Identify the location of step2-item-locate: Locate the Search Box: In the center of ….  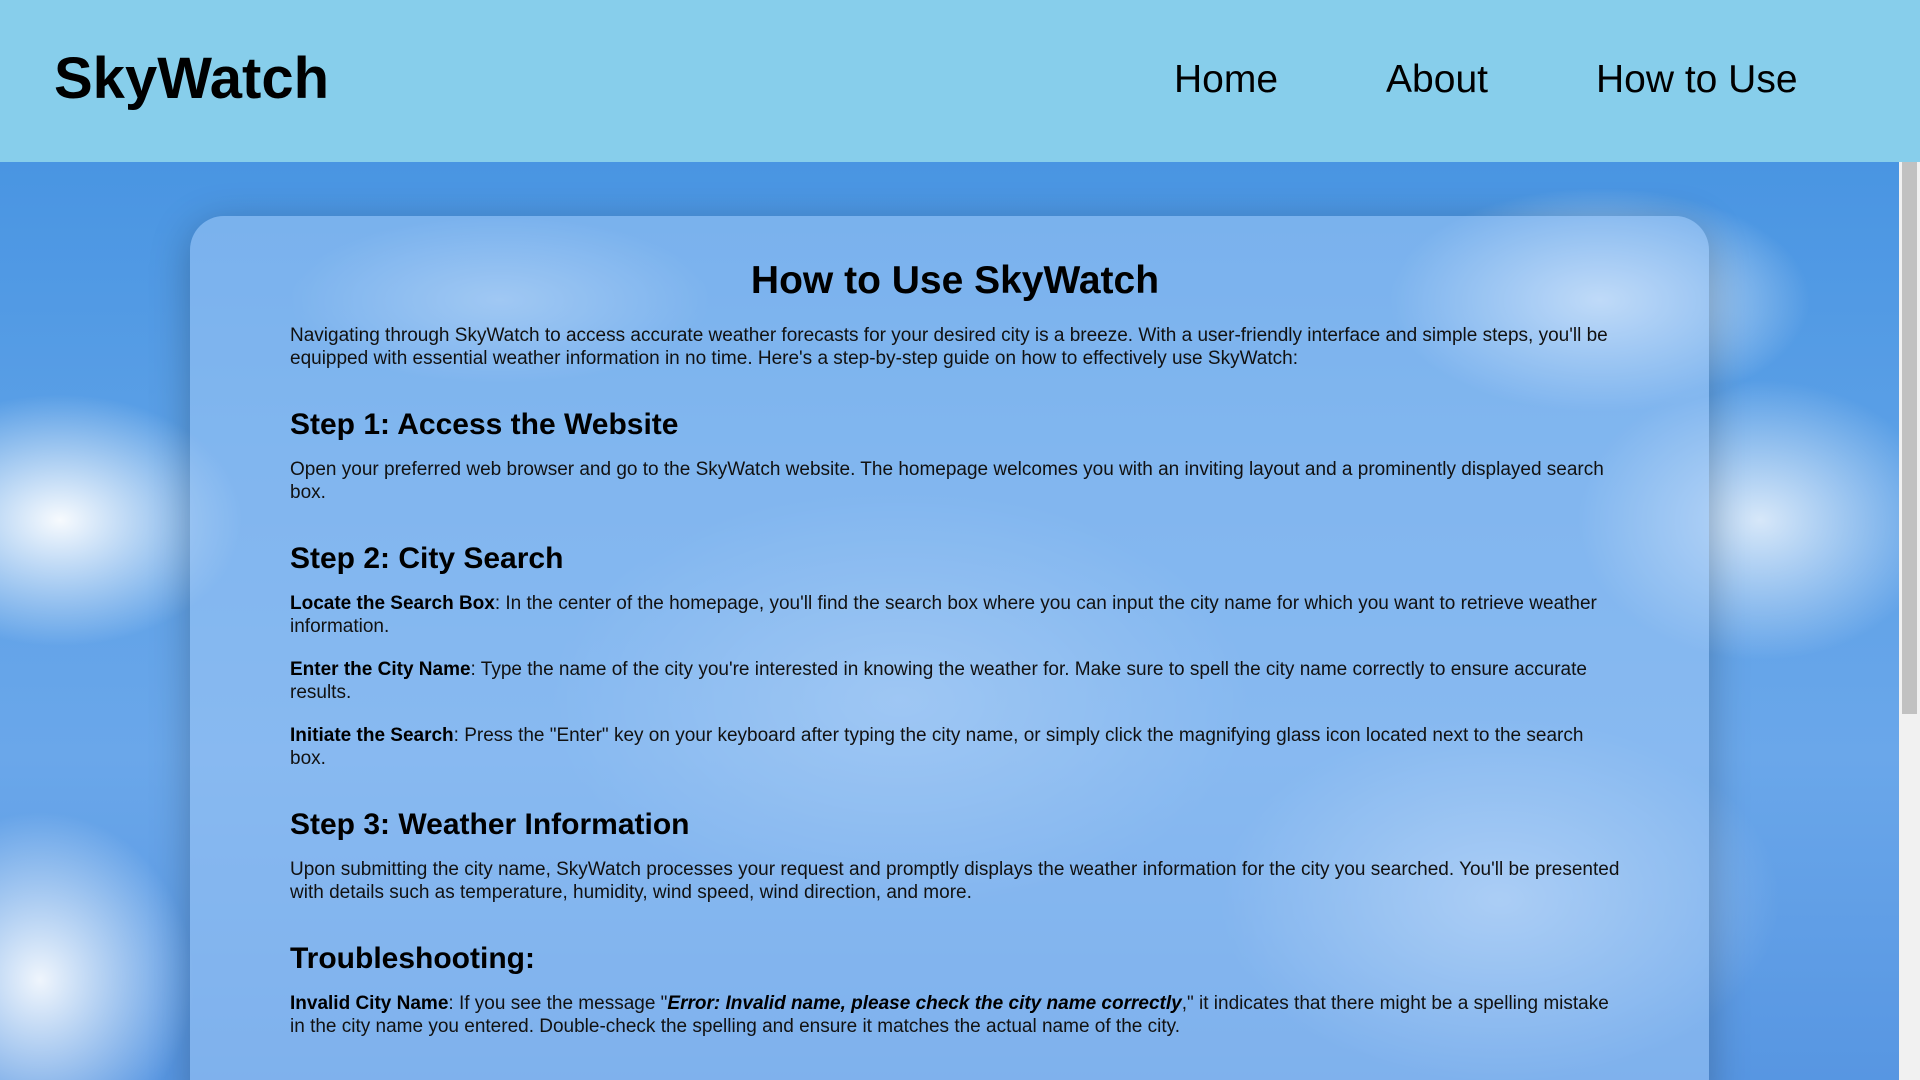
(955, 615).